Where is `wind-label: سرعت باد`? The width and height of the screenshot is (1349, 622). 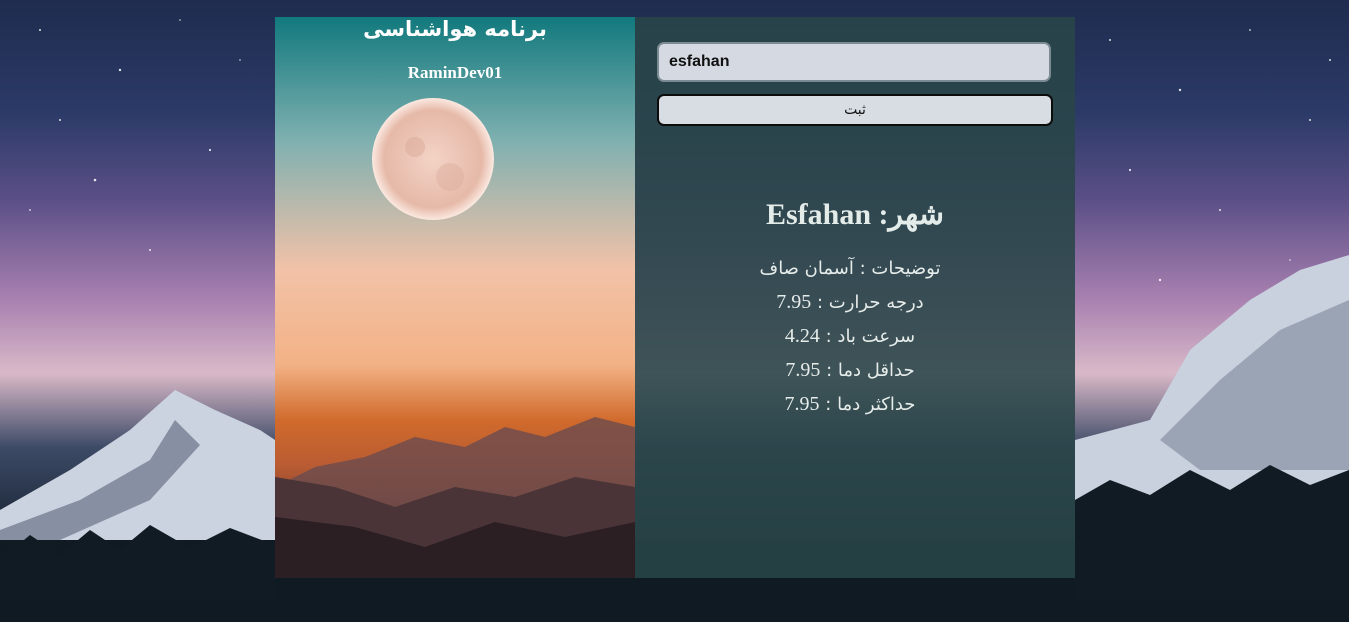
wind-label: سرعت باد is located at coordinates (876, 336).